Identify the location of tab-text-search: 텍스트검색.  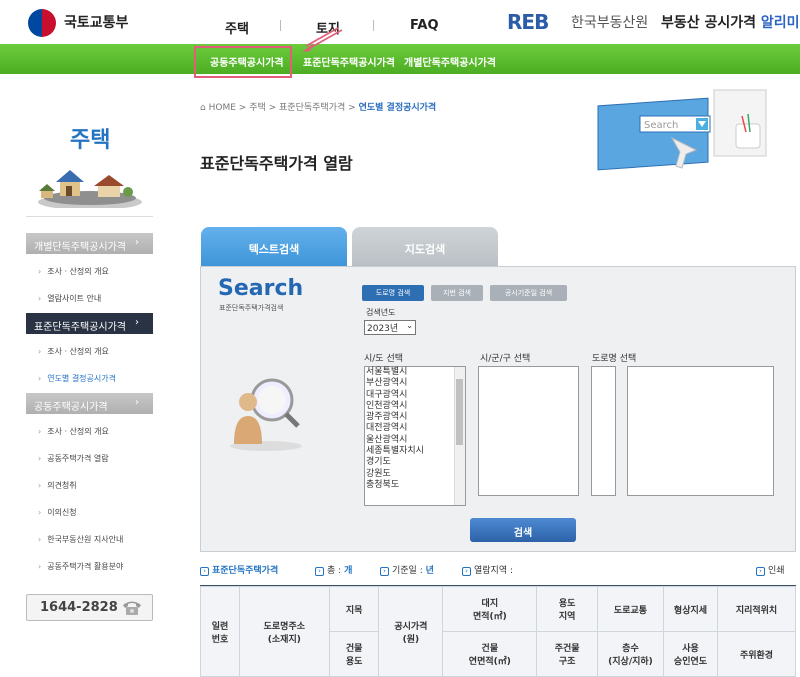
(274, 247).